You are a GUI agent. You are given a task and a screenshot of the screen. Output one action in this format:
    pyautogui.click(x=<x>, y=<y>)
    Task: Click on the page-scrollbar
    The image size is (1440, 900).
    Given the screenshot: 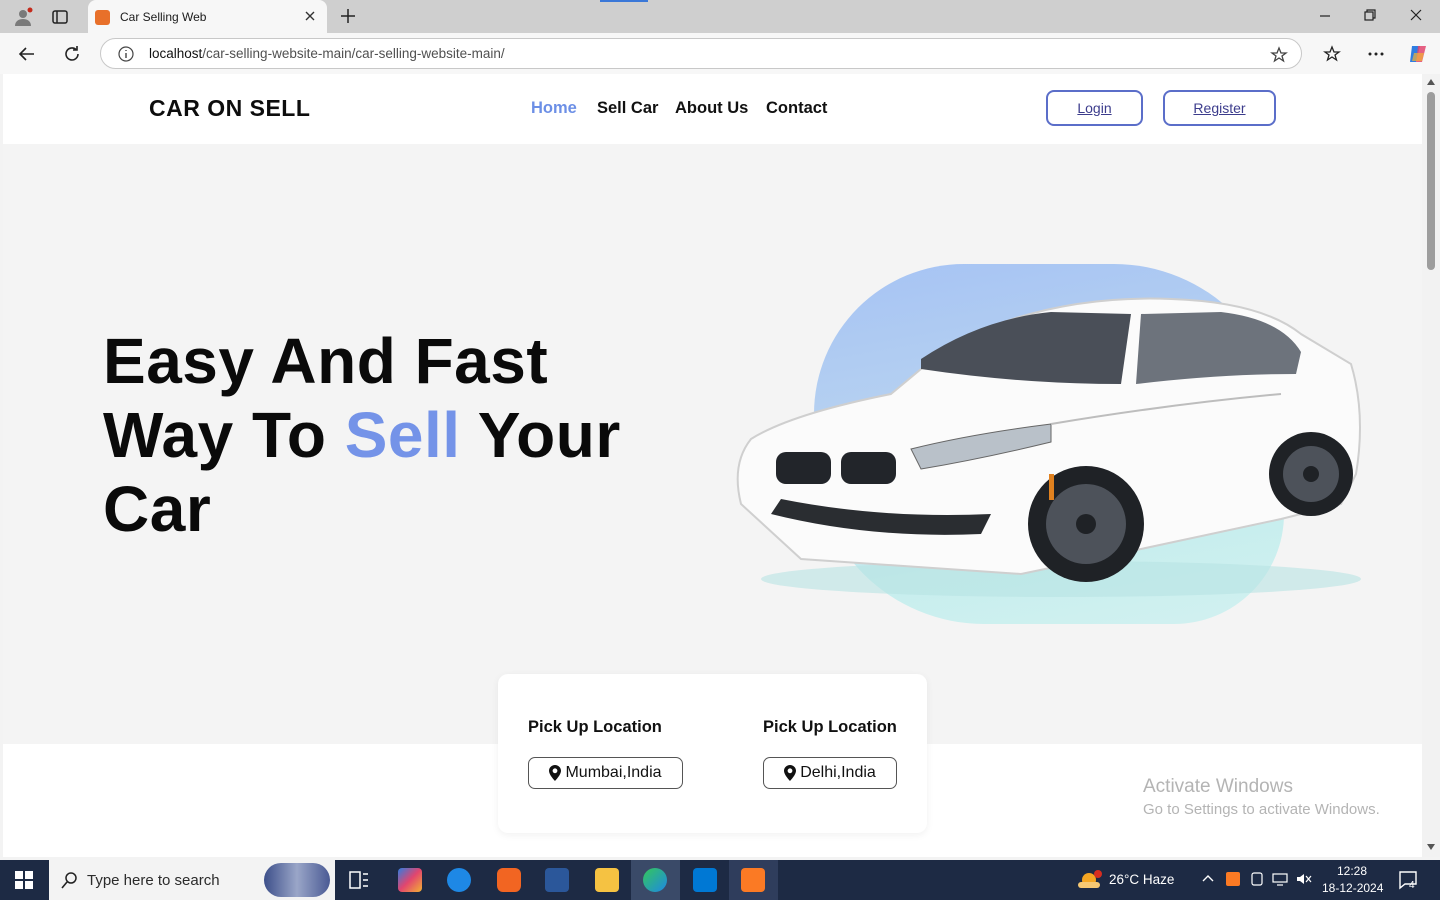 What is the action you would take?
    pyautogui.click(x=1431, y=465)
    